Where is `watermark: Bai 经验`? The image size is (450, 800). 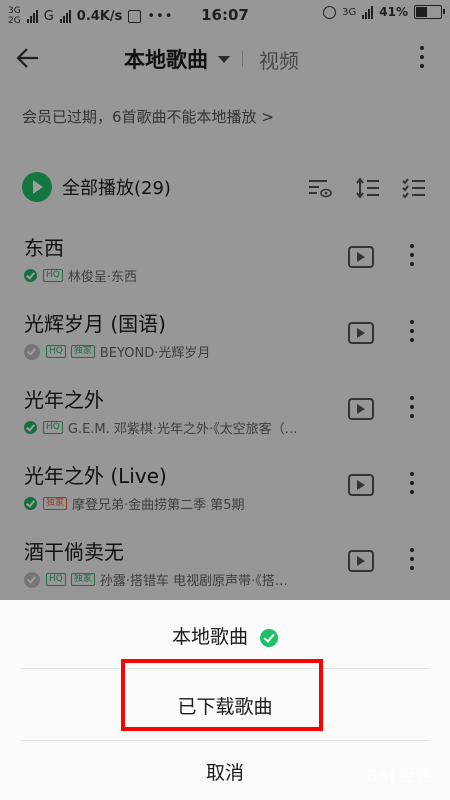
watermark: Bai 经验 is located at coordinates (398, 775).